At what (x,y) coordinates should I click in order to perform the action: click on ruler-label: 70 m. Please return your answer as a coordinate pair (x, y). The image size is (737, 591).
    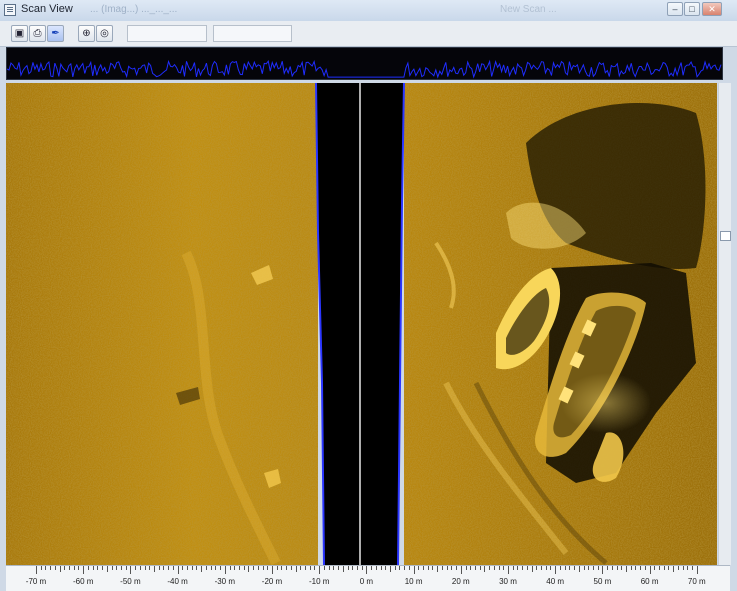
    Looking at the image, I should click on (696, 581).